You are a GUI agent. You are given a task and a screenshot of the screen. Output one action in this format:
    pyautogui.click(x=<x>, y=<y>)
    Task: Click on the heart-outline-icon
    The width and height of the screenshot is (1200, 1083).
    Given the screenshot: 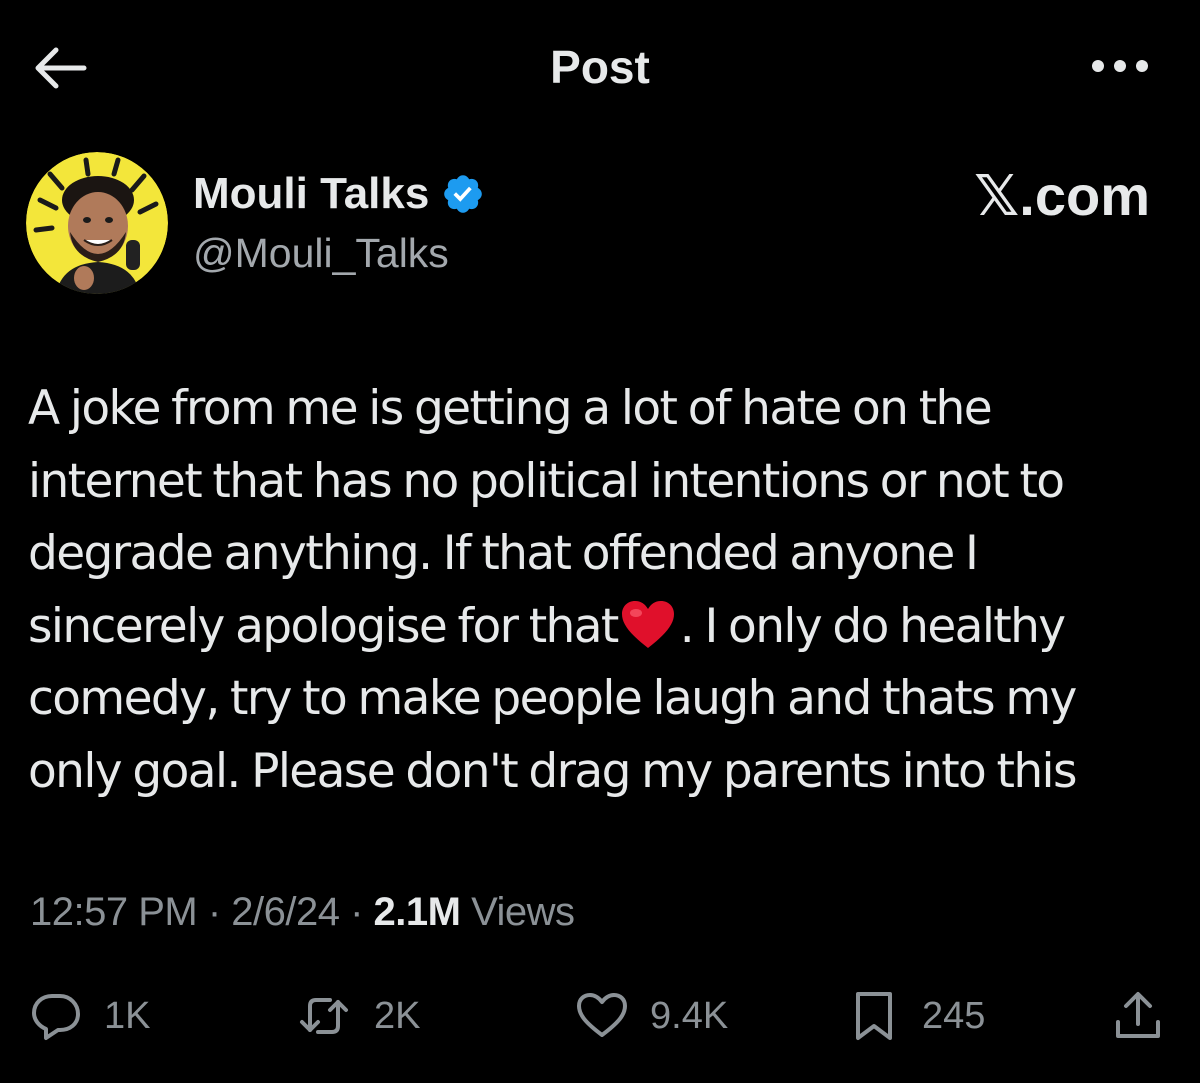 What is the action you would take?
    pyautogui.click(x=602, y=1015)
    